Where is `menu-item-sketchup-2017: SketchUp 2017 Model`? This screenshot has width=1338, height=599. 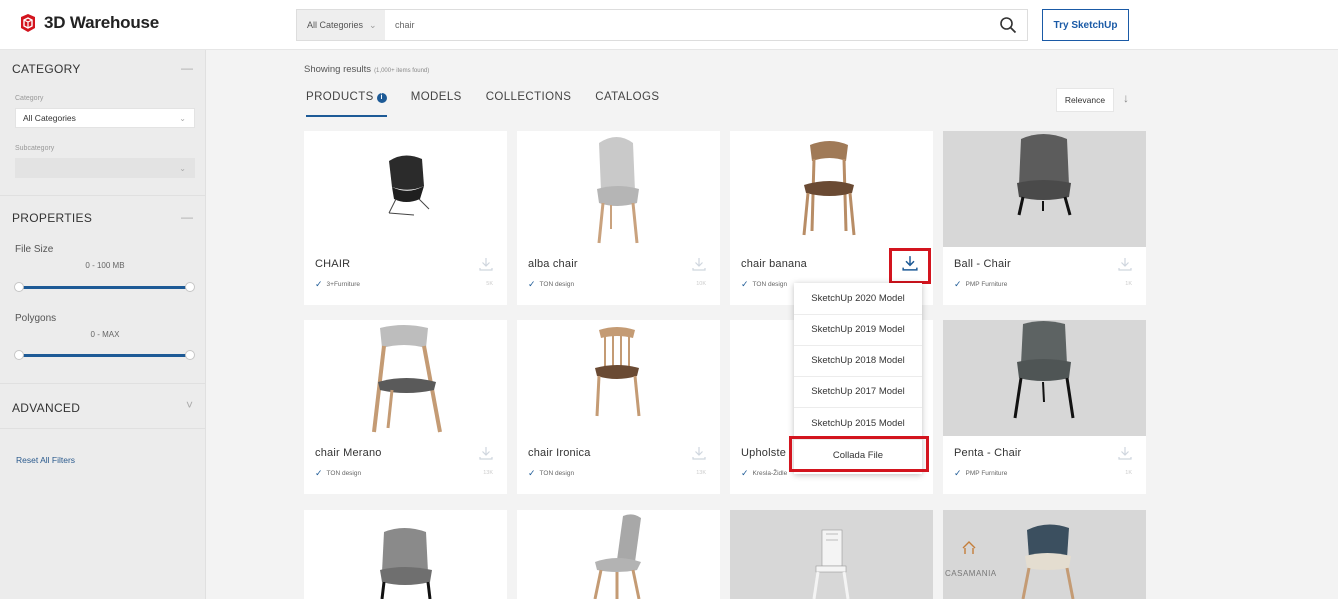
menu-item-sketchup-2017: SketchUp 2017 Model is located at coordinates (858, 391).